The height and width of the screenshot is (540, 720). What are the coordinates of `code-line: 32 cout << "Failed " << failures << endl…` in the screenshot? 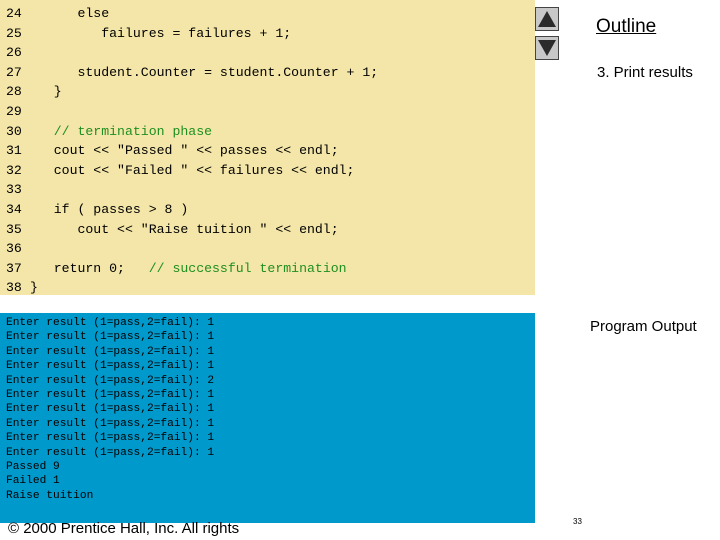 It's located at (192, 171).